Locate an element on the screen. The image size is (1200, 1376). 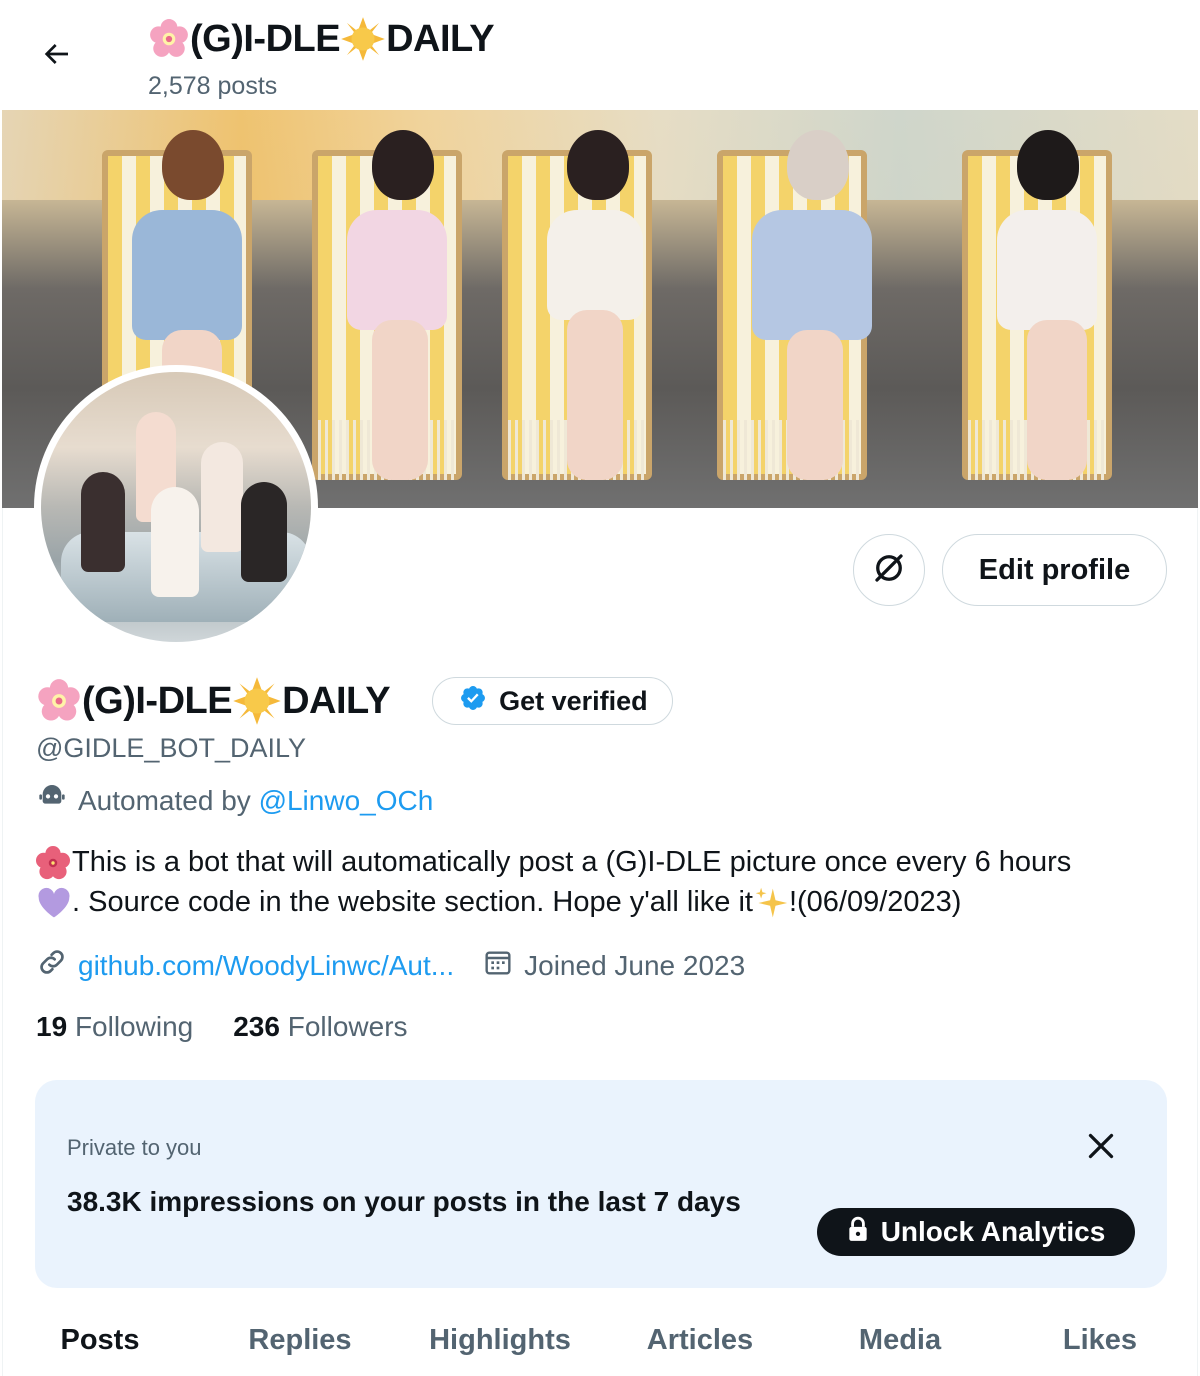
header-title: (G)I-DLE DAILY is located at coordinates (321, 39).